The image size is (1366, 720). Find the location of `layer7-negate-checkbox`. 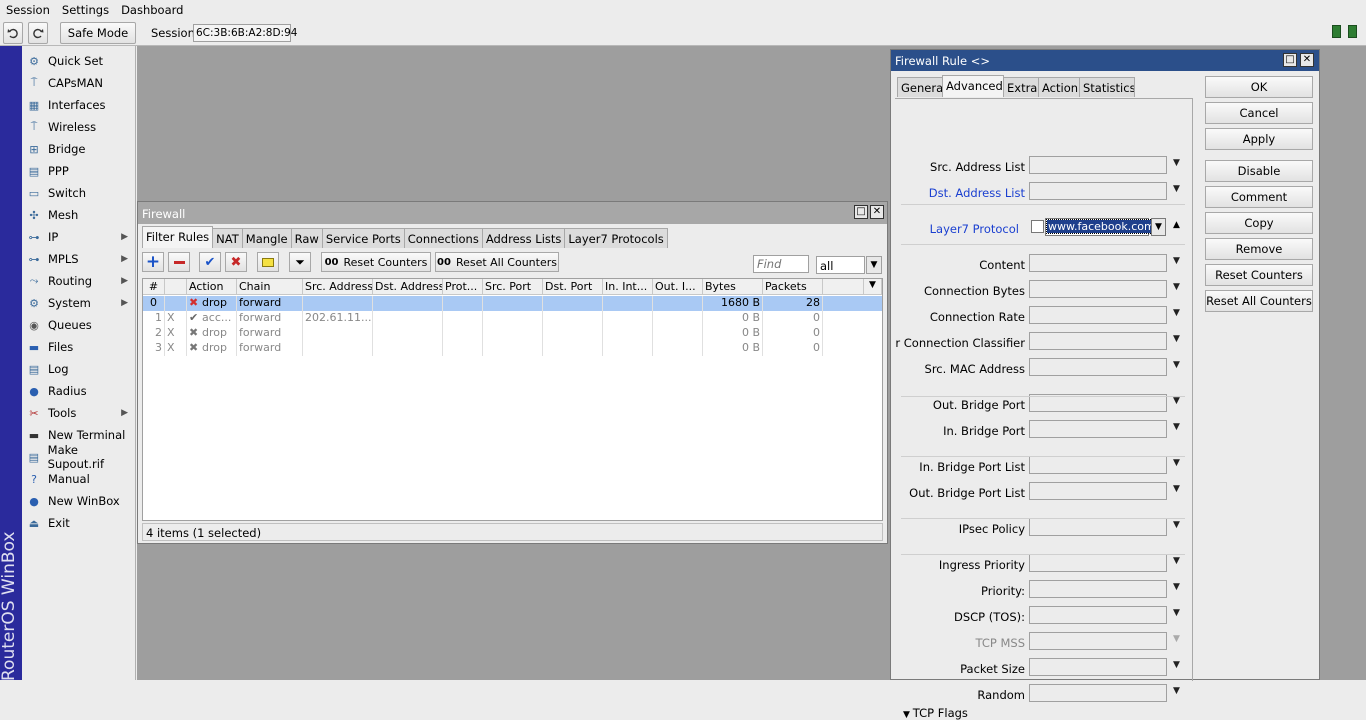

layer7-negate-checkbox is located at coordinates (1037, 226).